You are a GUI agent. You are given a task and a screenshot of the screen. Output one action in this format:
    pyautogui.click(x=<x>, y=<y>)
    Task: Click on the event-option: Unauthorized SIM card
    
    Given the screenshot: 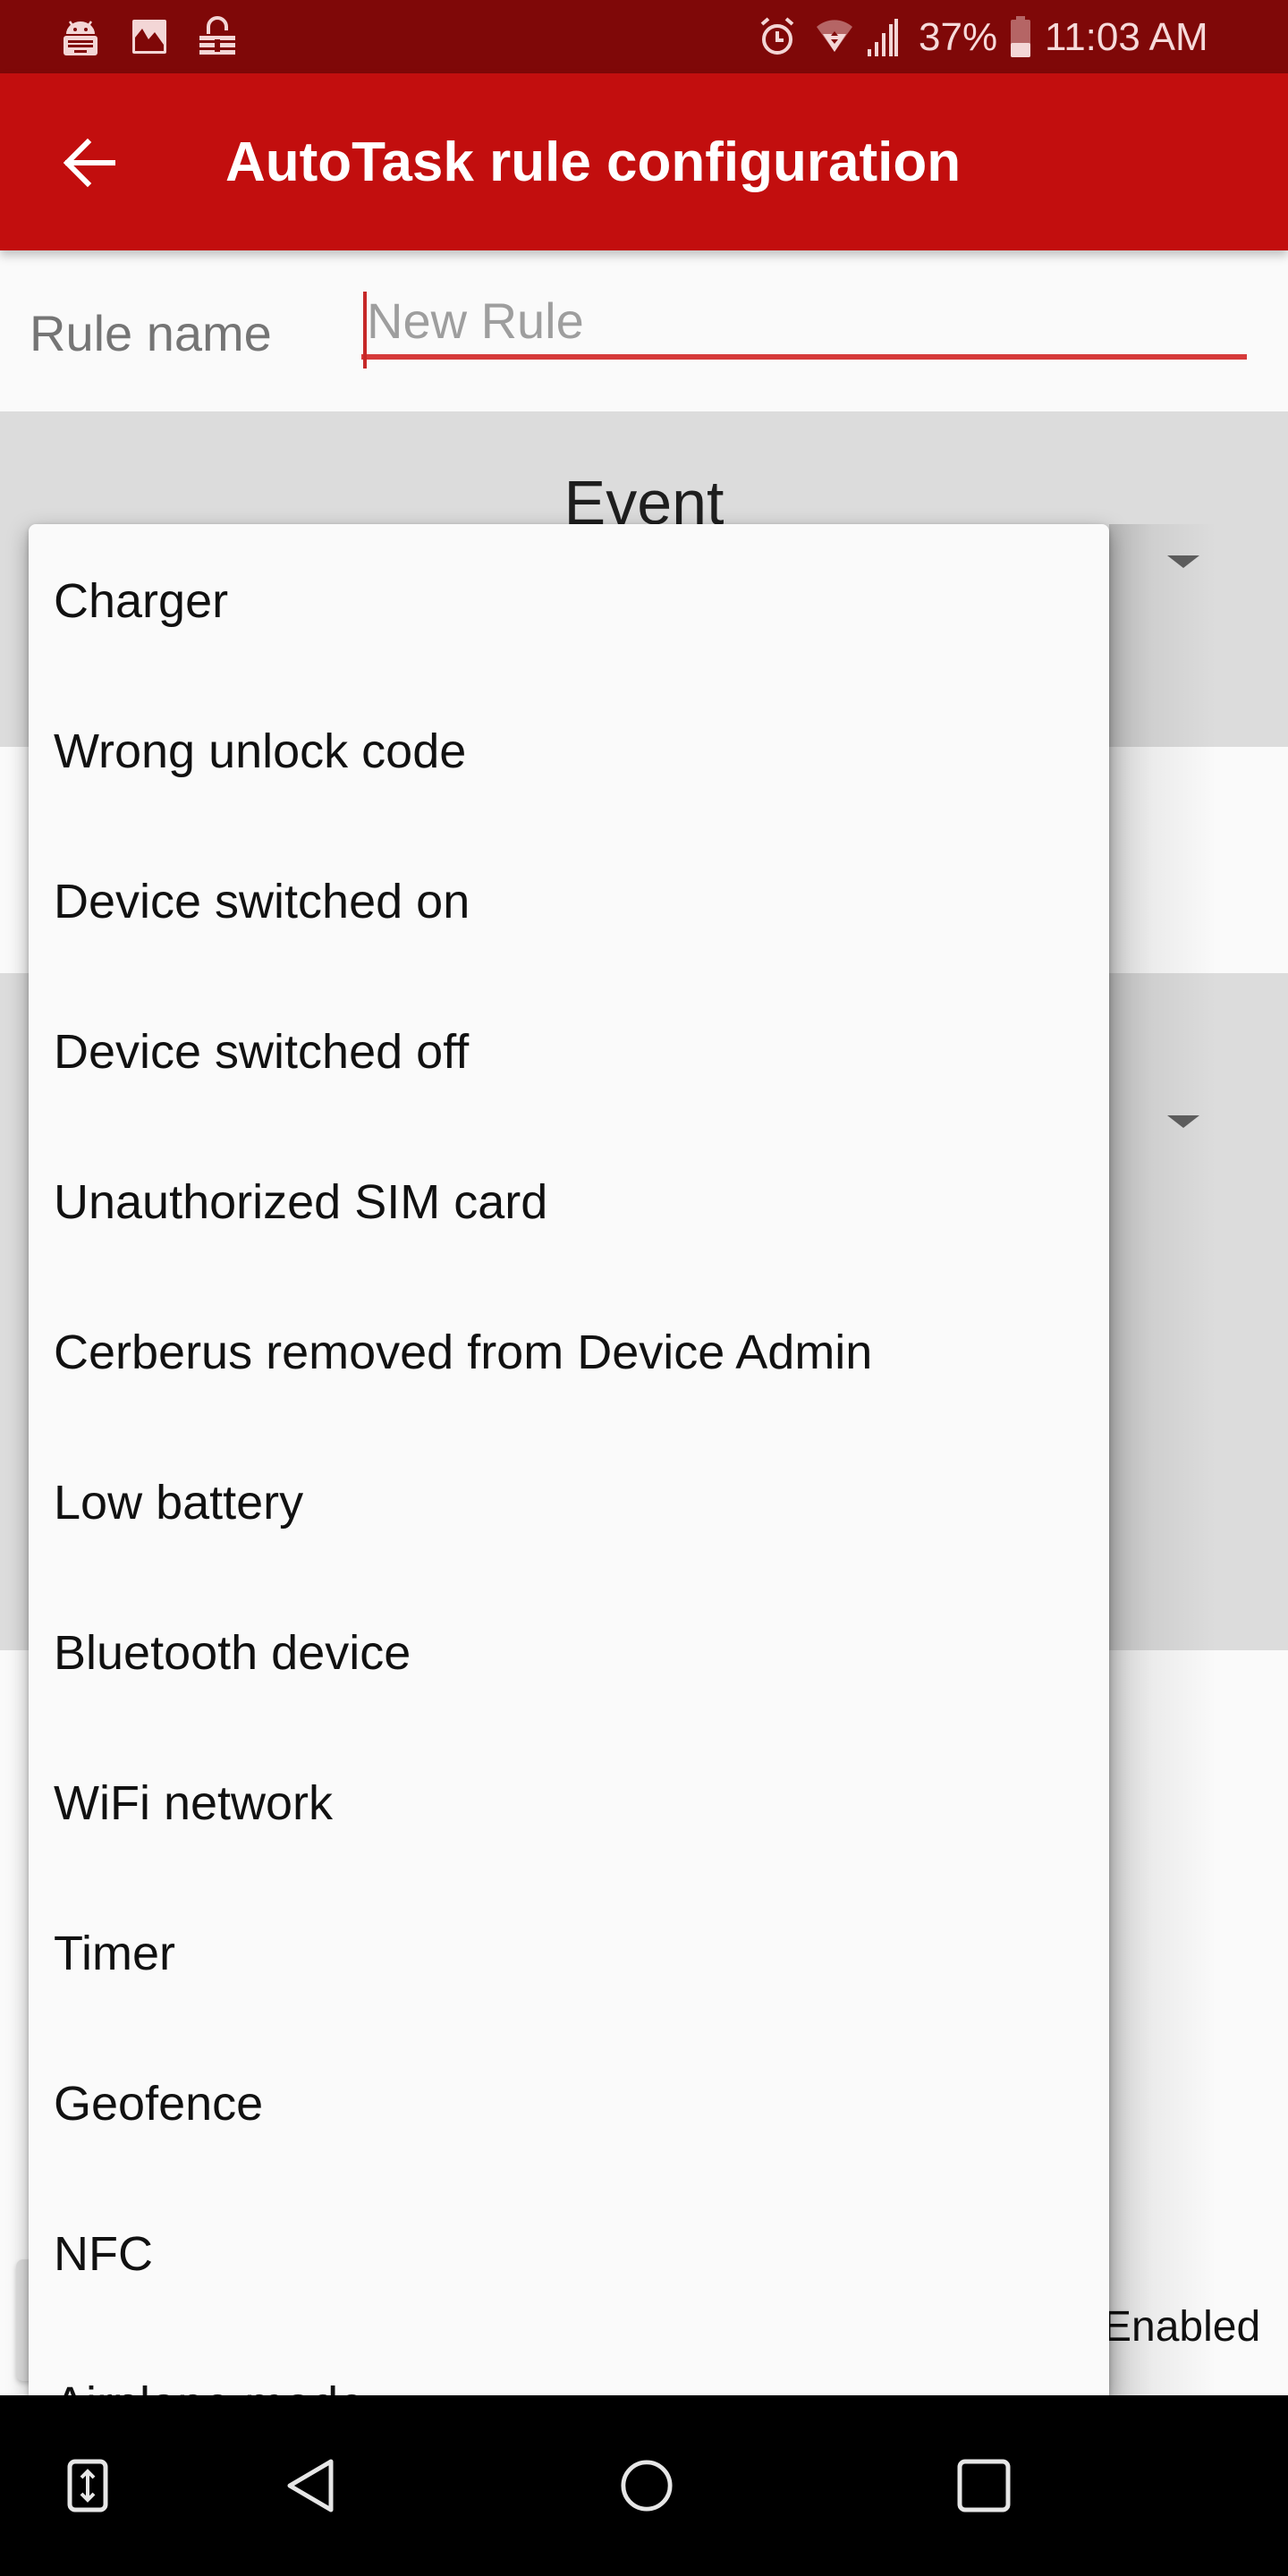 What is the action you would take?
    pyautogui.click(x=569, y=1202)
    